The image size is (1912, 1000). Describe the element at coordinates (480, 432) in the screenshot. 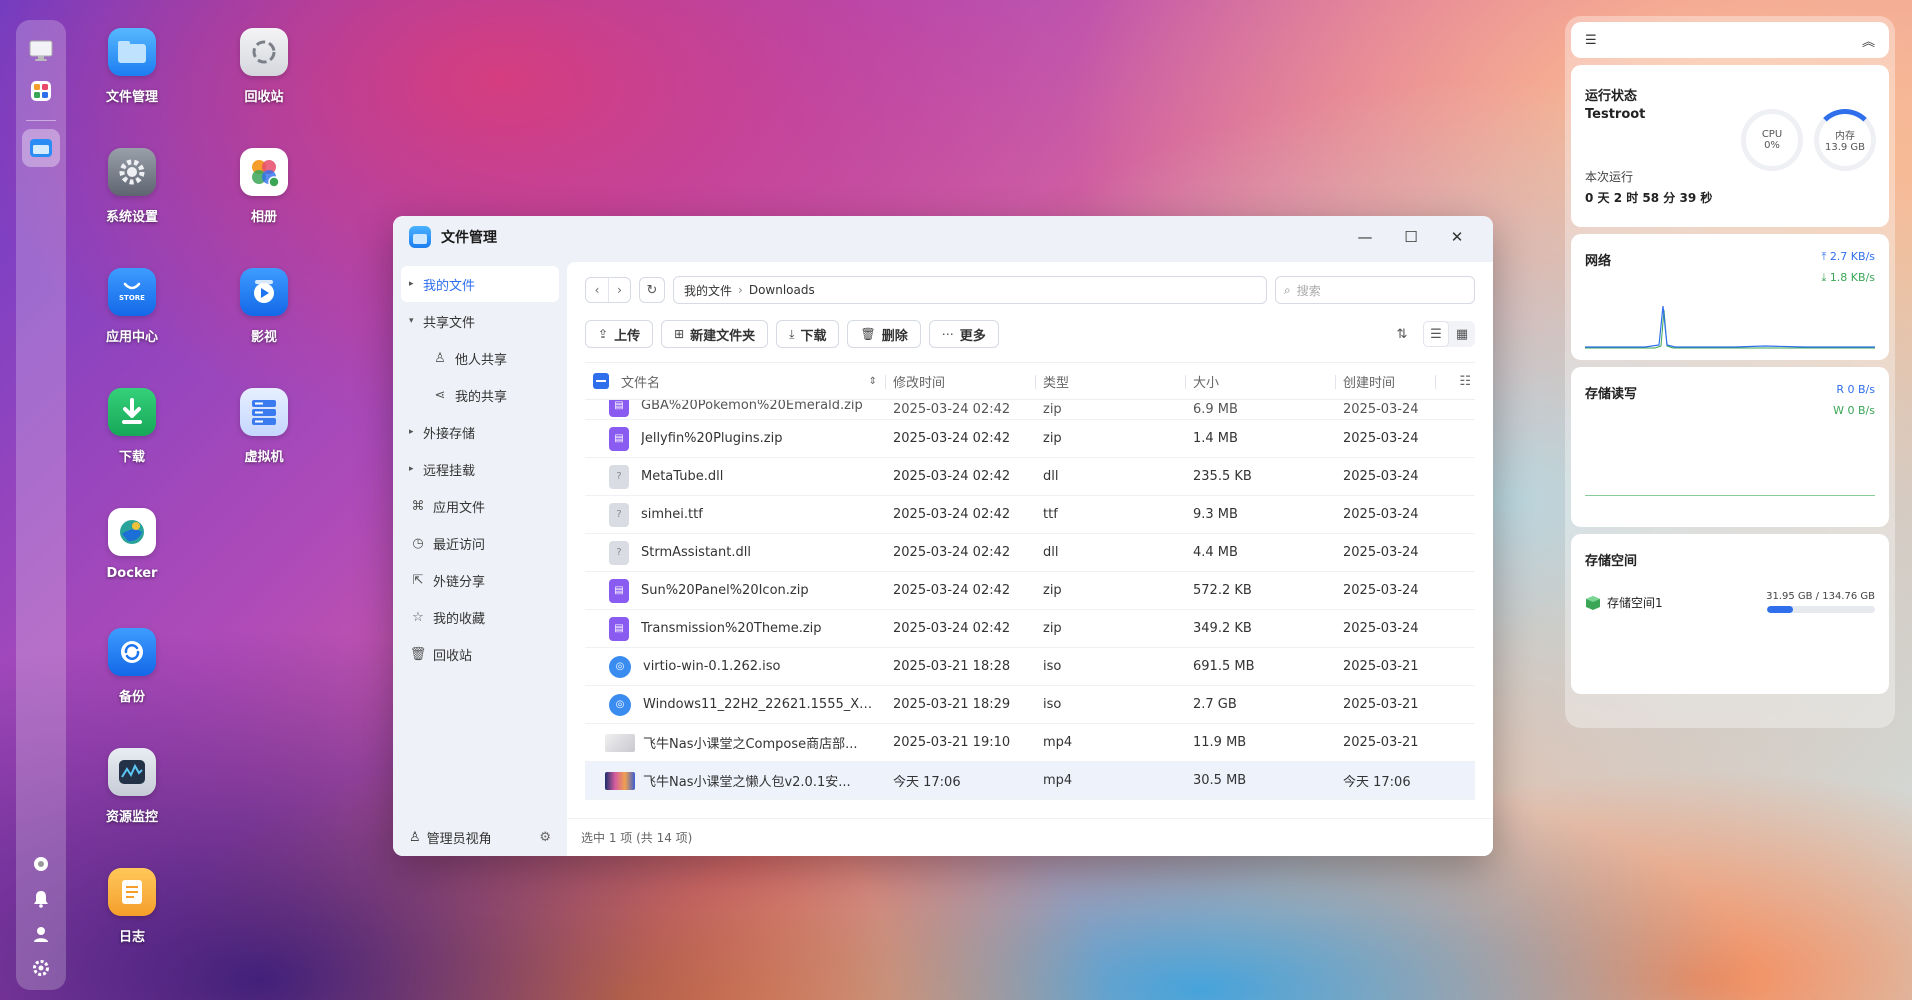

I see `sidebar-item-external-storage: ▸ 外接存储` at that location.